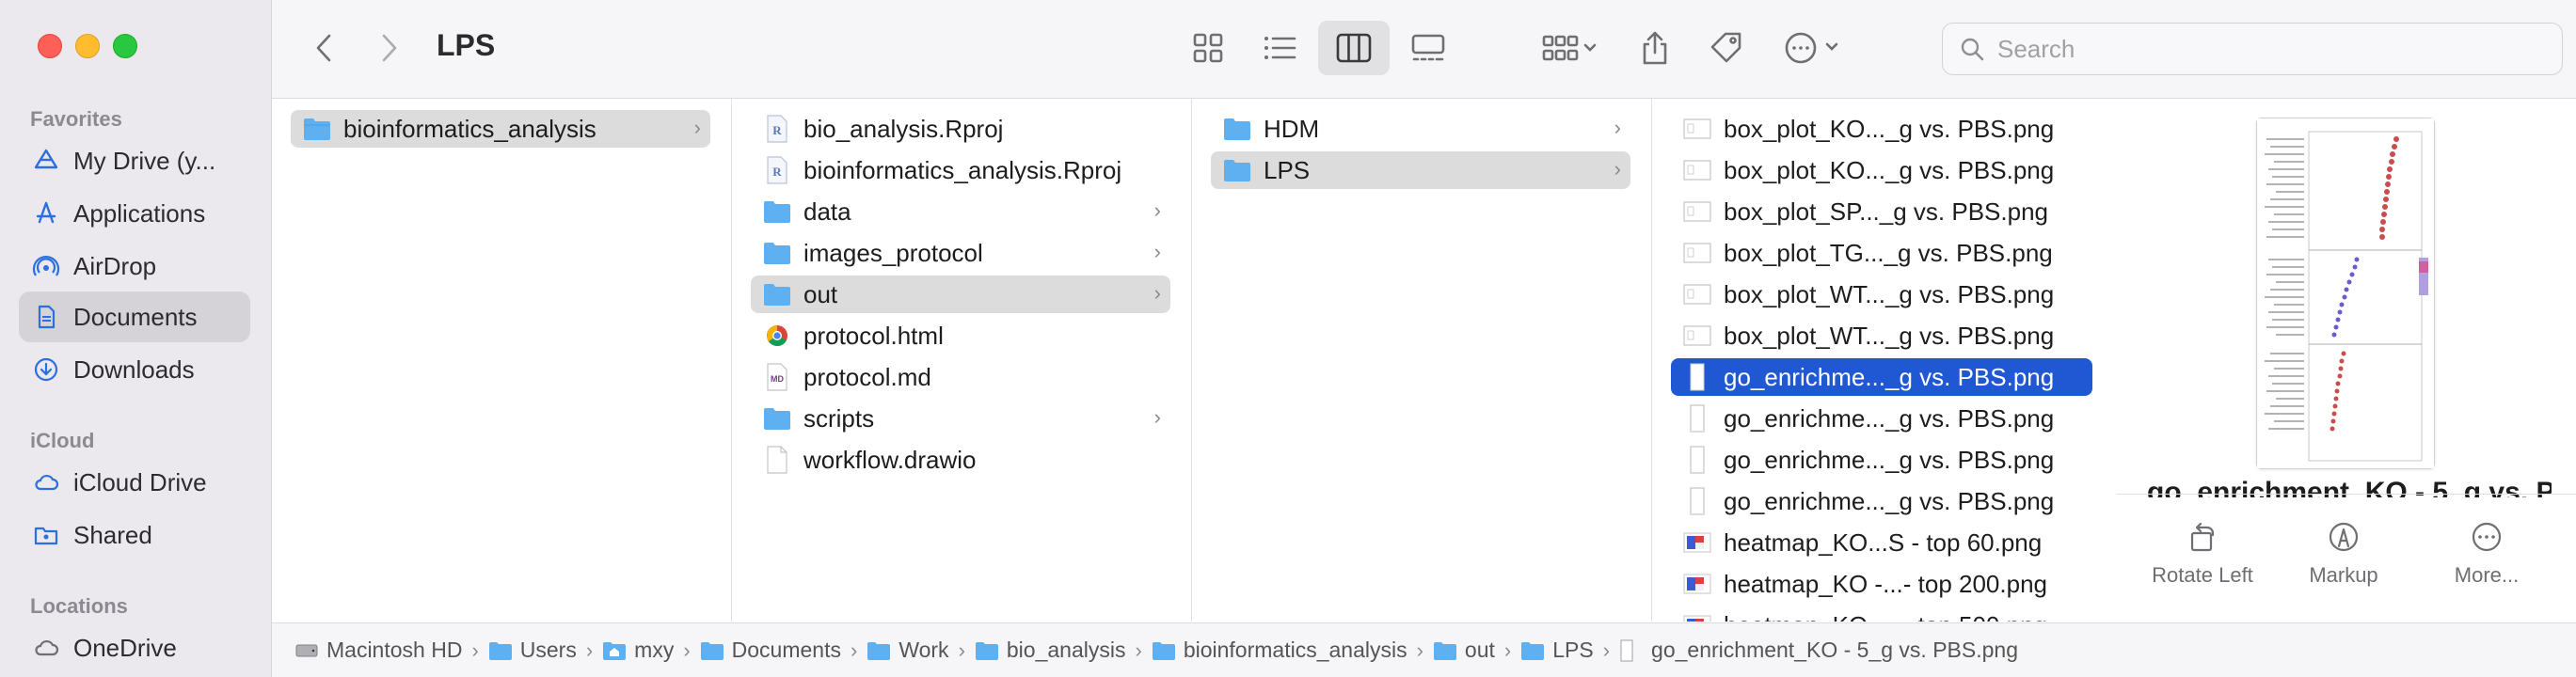  Describe the element at coordinates (1882, 584) in the screenshot. I see `list-item: heatmap_KO -...- top 200.png` at that location.